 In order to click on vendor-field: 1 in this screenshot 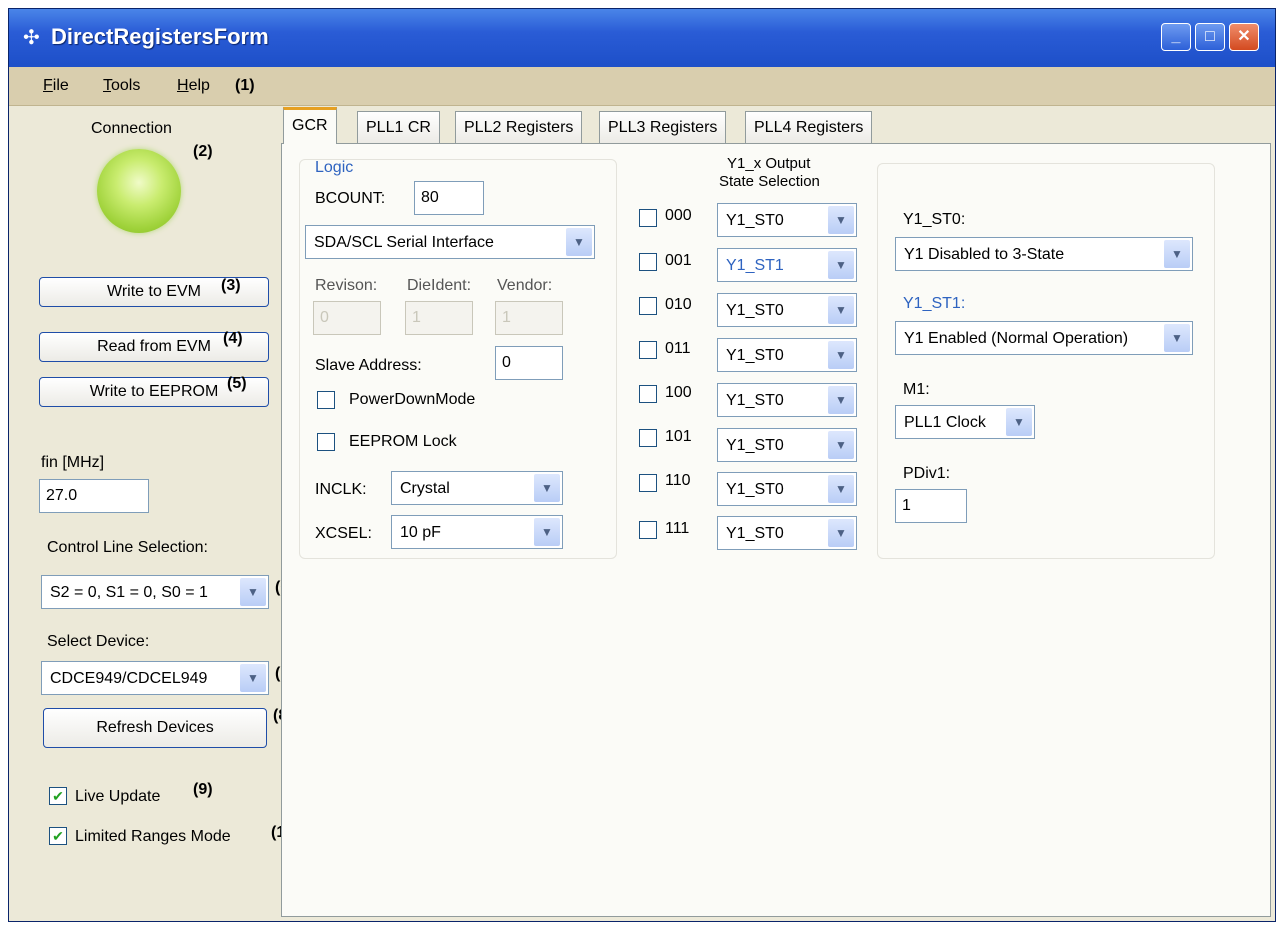, I will do `click(529, 318)`.